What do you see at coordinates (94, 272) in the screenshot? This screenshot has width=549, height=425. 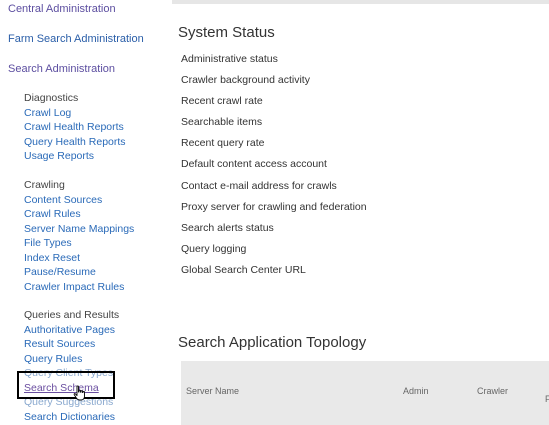 I see `nav-link-pause-resume: Pause/Resume` at bounding box center [94, 272].